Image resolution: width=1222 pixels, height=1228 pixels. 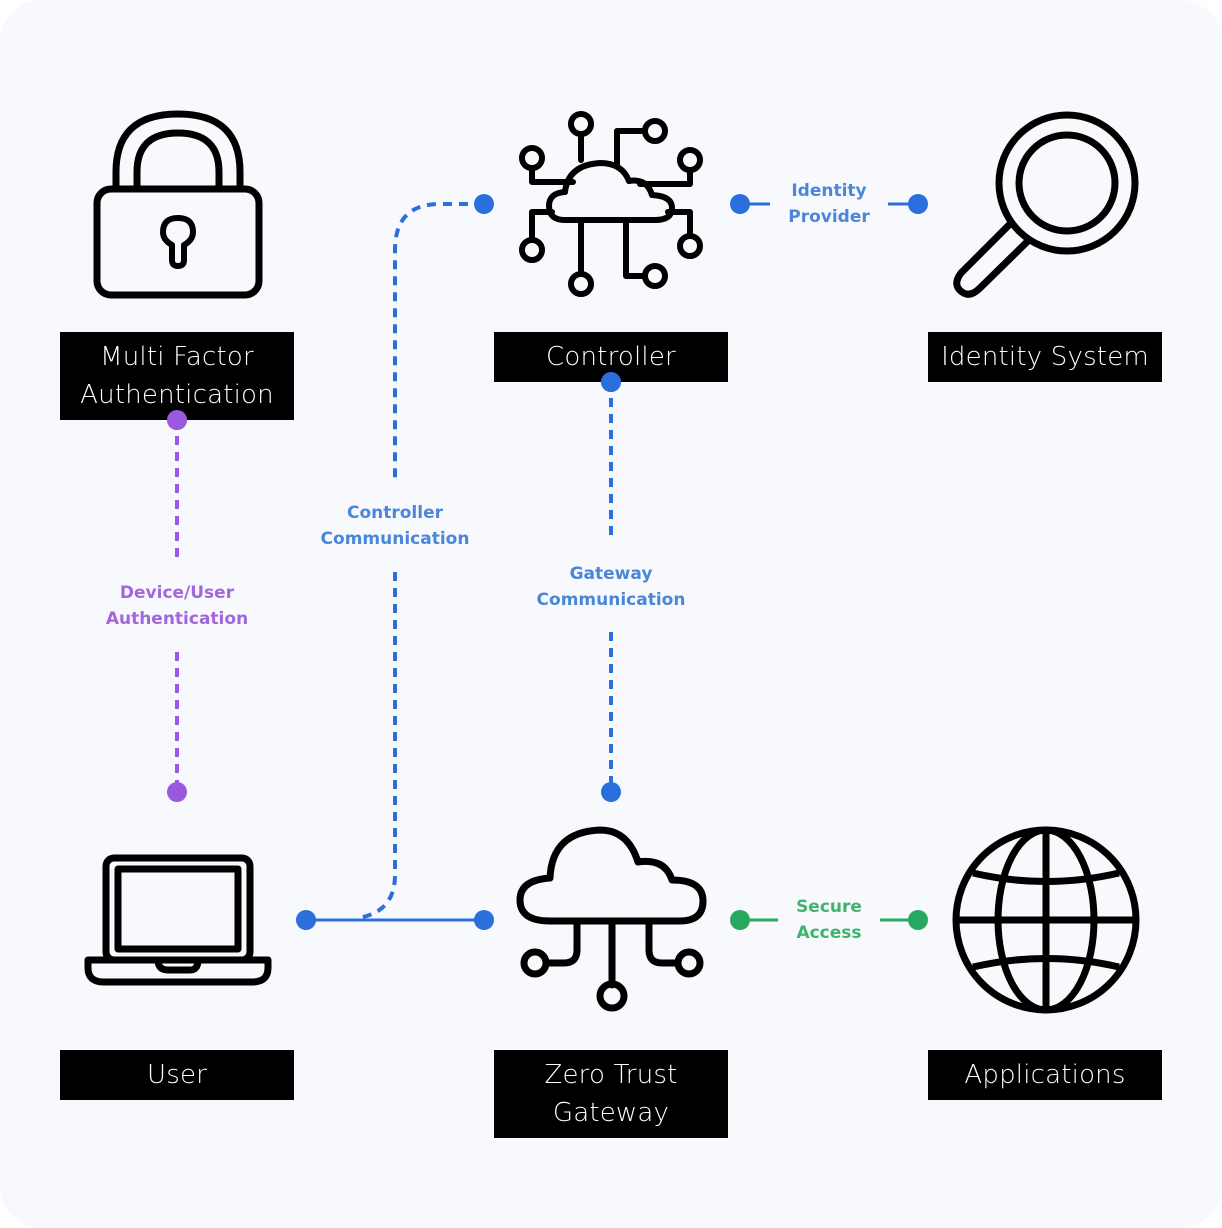 I want to click on node-label-text: Identity System, so click(x=1045, y=357).